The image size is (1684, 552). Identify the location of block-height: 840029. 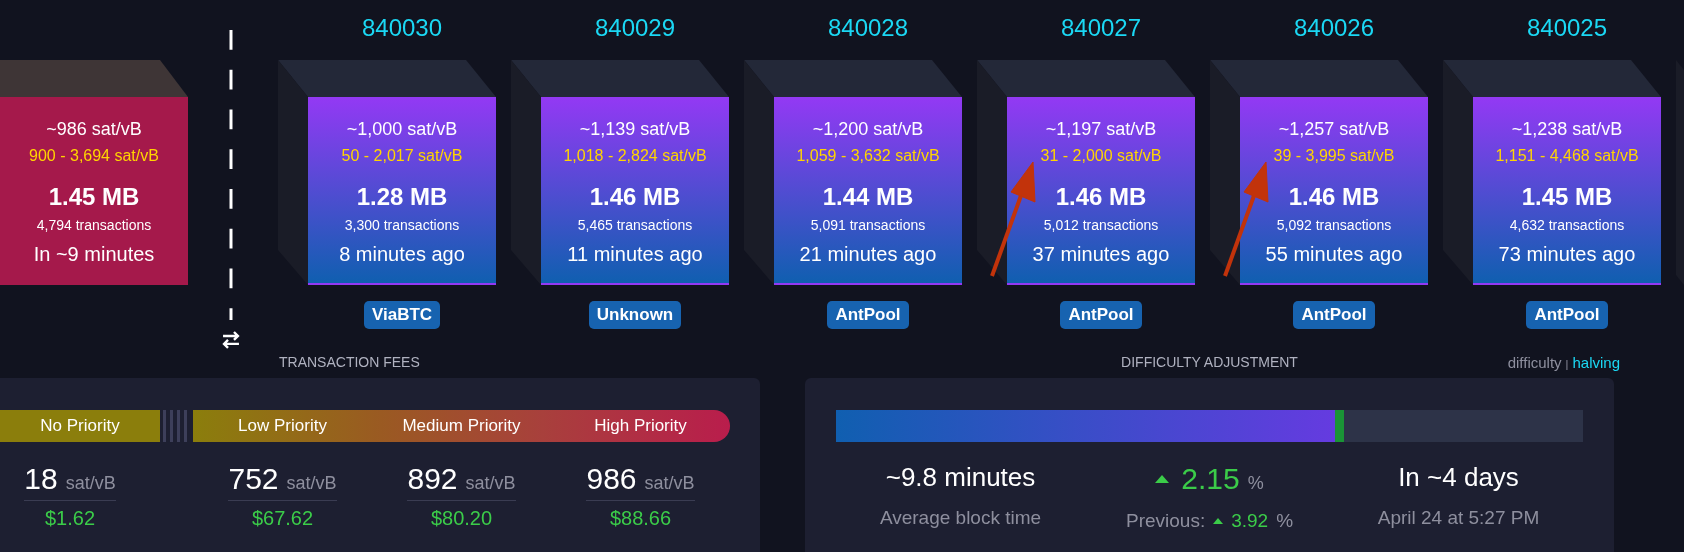
(635, 28).